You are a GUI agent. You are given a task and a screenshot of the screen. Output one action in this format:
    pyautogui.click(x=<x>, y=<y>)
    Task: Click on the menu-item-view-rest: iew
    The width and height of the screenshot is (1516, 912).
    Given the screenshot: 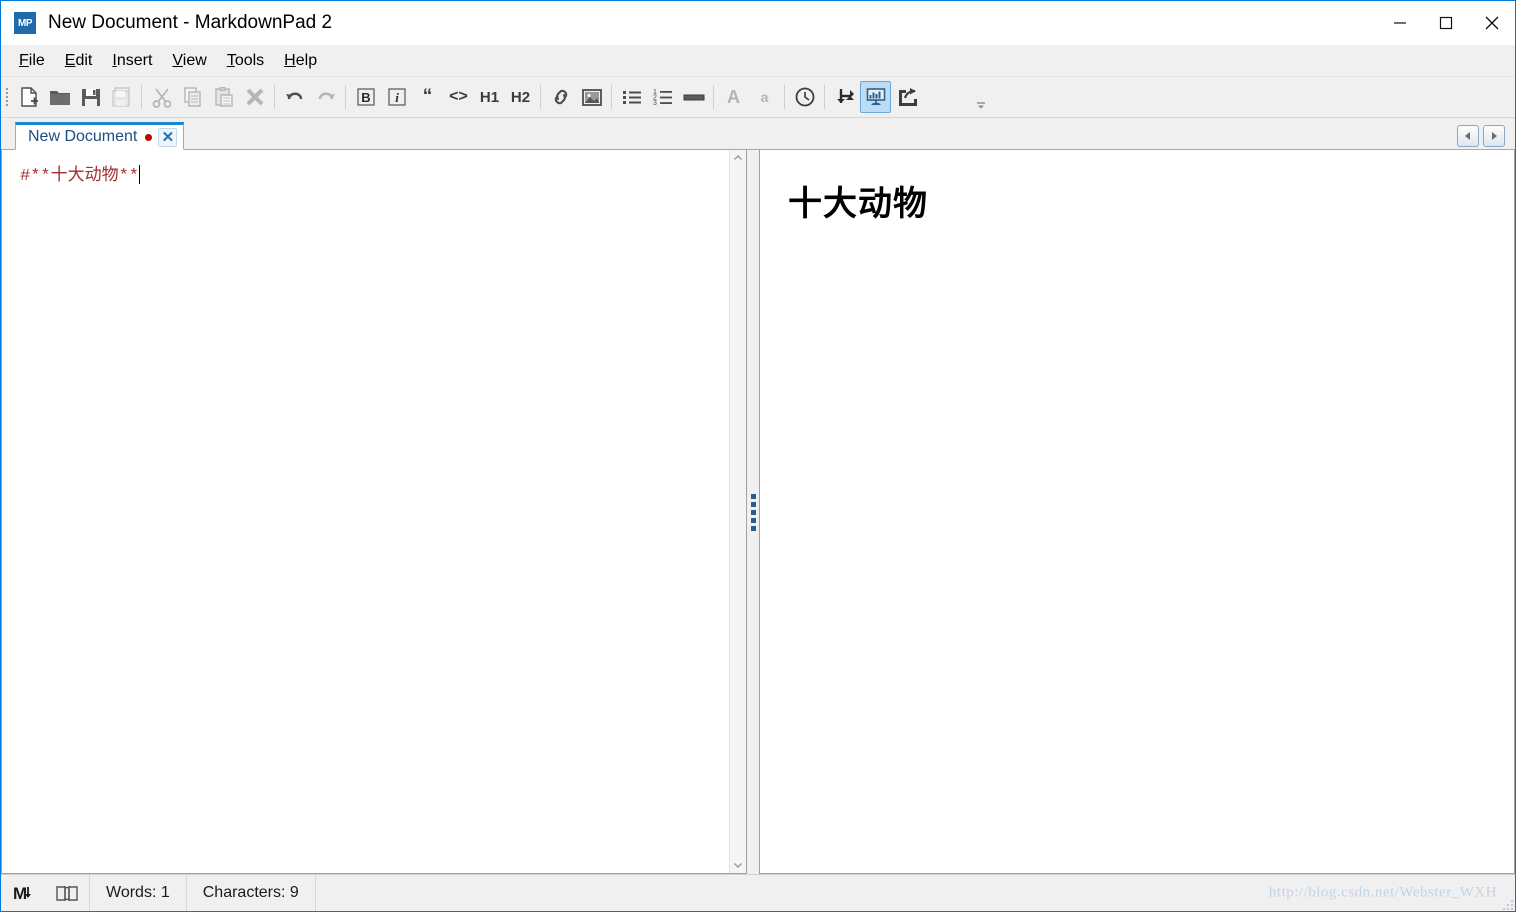 What is the action you would take?
    pyautogui.click(x=194, y=60)
    